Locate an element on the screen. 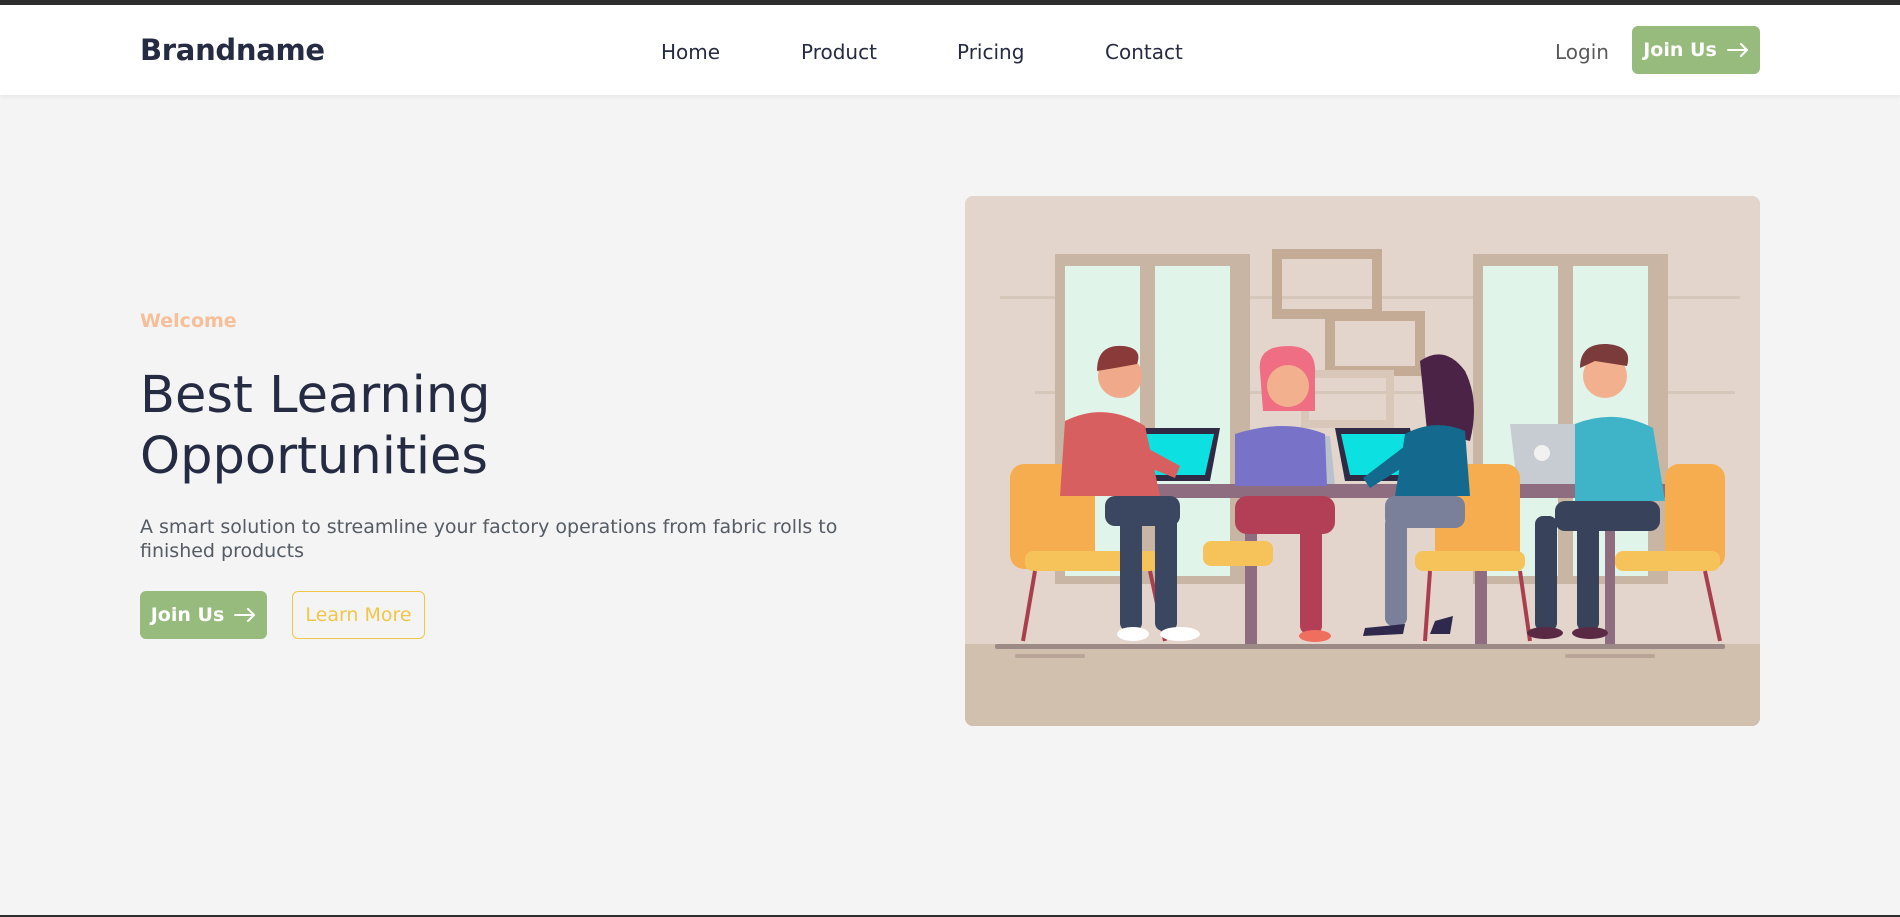  header-join-button: Join Us is located at coordinates (1696, 50).